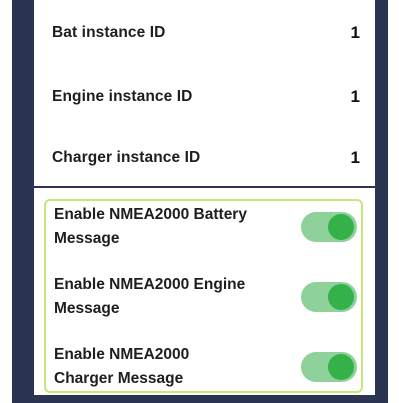 The width and height of the screenshot is (399, 403). I want to click on bat-instance-value: 1, so click(356, 33).